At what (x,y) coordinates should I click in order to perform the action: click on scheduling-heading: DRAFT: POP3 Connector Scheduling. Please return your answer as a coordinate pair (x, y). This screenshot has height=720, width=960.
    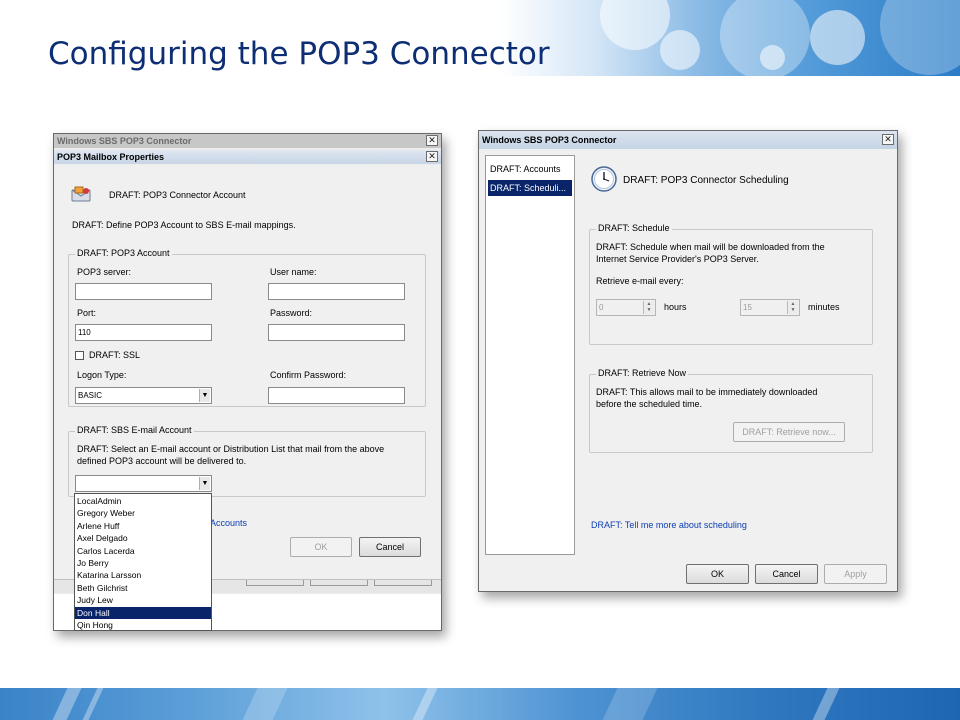
    Looking at the image, I should click on (706, 180).